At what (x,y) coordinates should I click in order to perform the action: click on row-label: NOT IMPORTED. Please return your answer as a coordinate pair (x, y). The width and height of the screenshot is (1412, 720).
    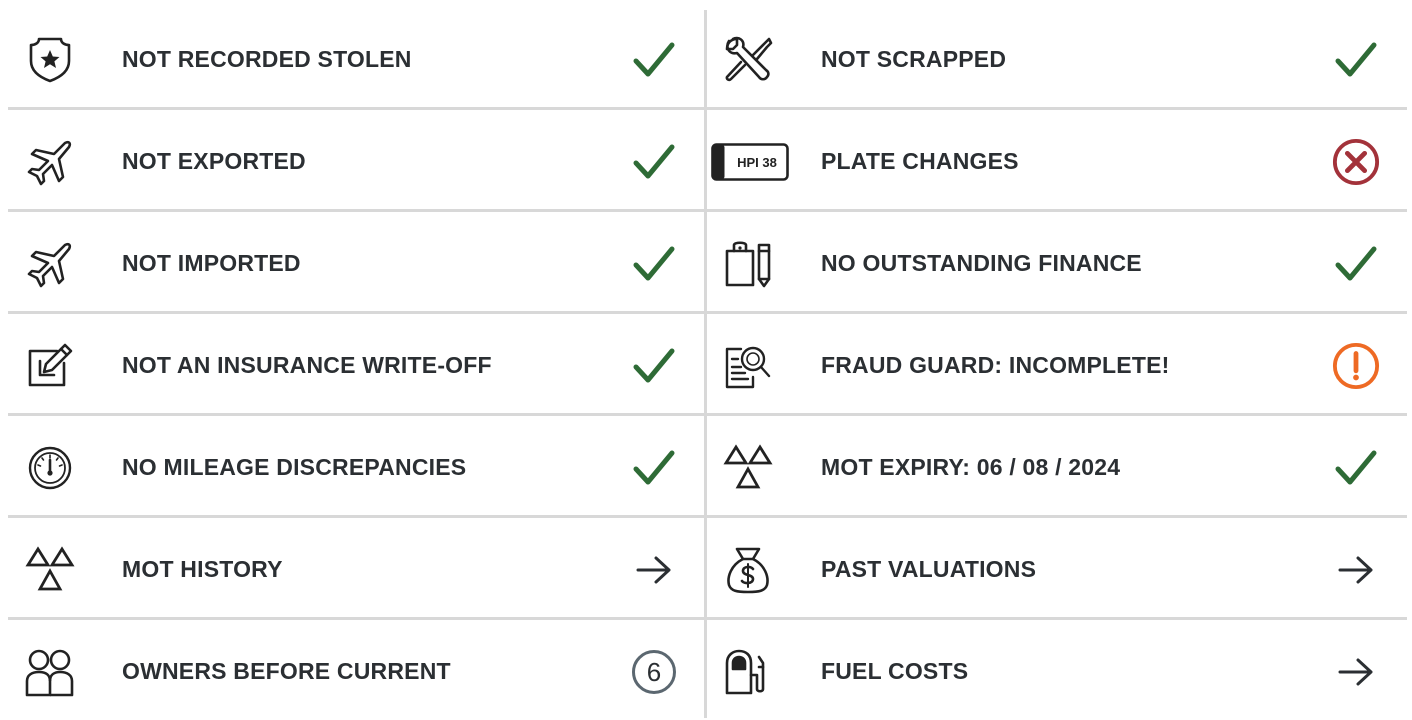
    Looking at the image, I should click on (211, 263).